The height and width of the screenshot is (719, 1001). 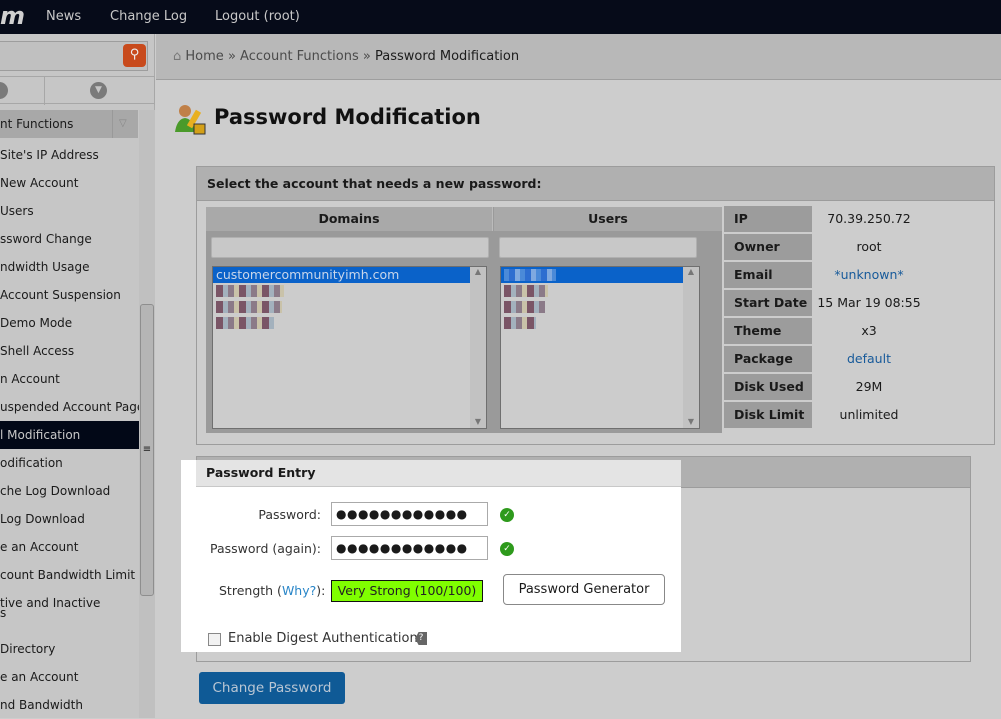 What do you see at coordinates (869, 330) in the screenshot?
I see `info-value: x3` at bounding box center [869, 330].